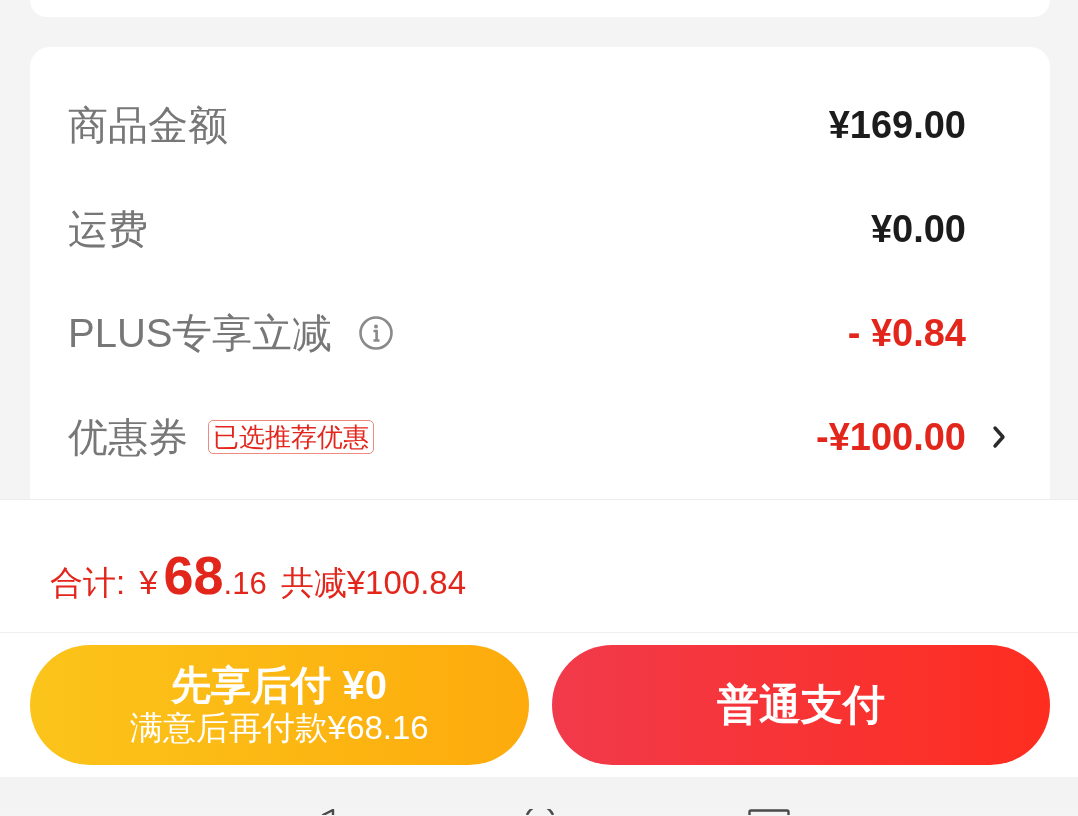  What do you see at coordinates (918, 229) in the screenshot?
I see `row-value: ¥0.00` at bounding box center [918, 229].